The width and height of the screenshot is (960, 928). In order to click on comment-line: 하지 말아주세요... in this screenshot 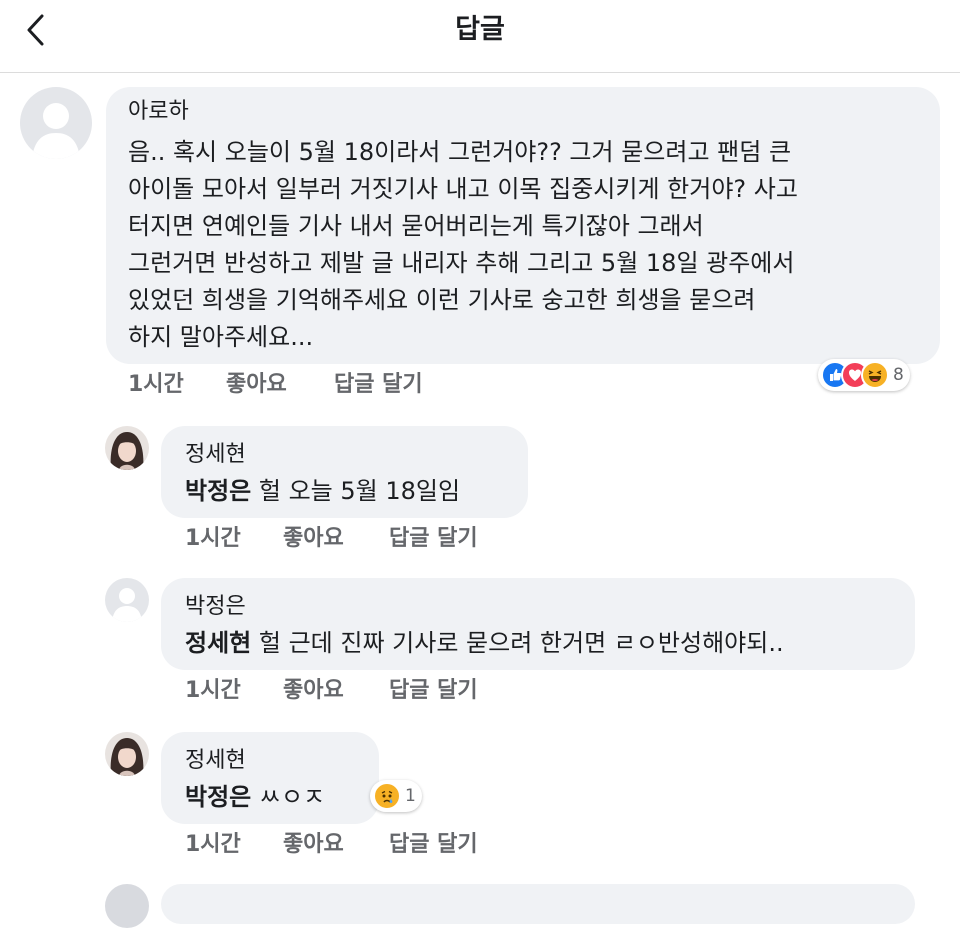, I will do `click(221, 337)`.